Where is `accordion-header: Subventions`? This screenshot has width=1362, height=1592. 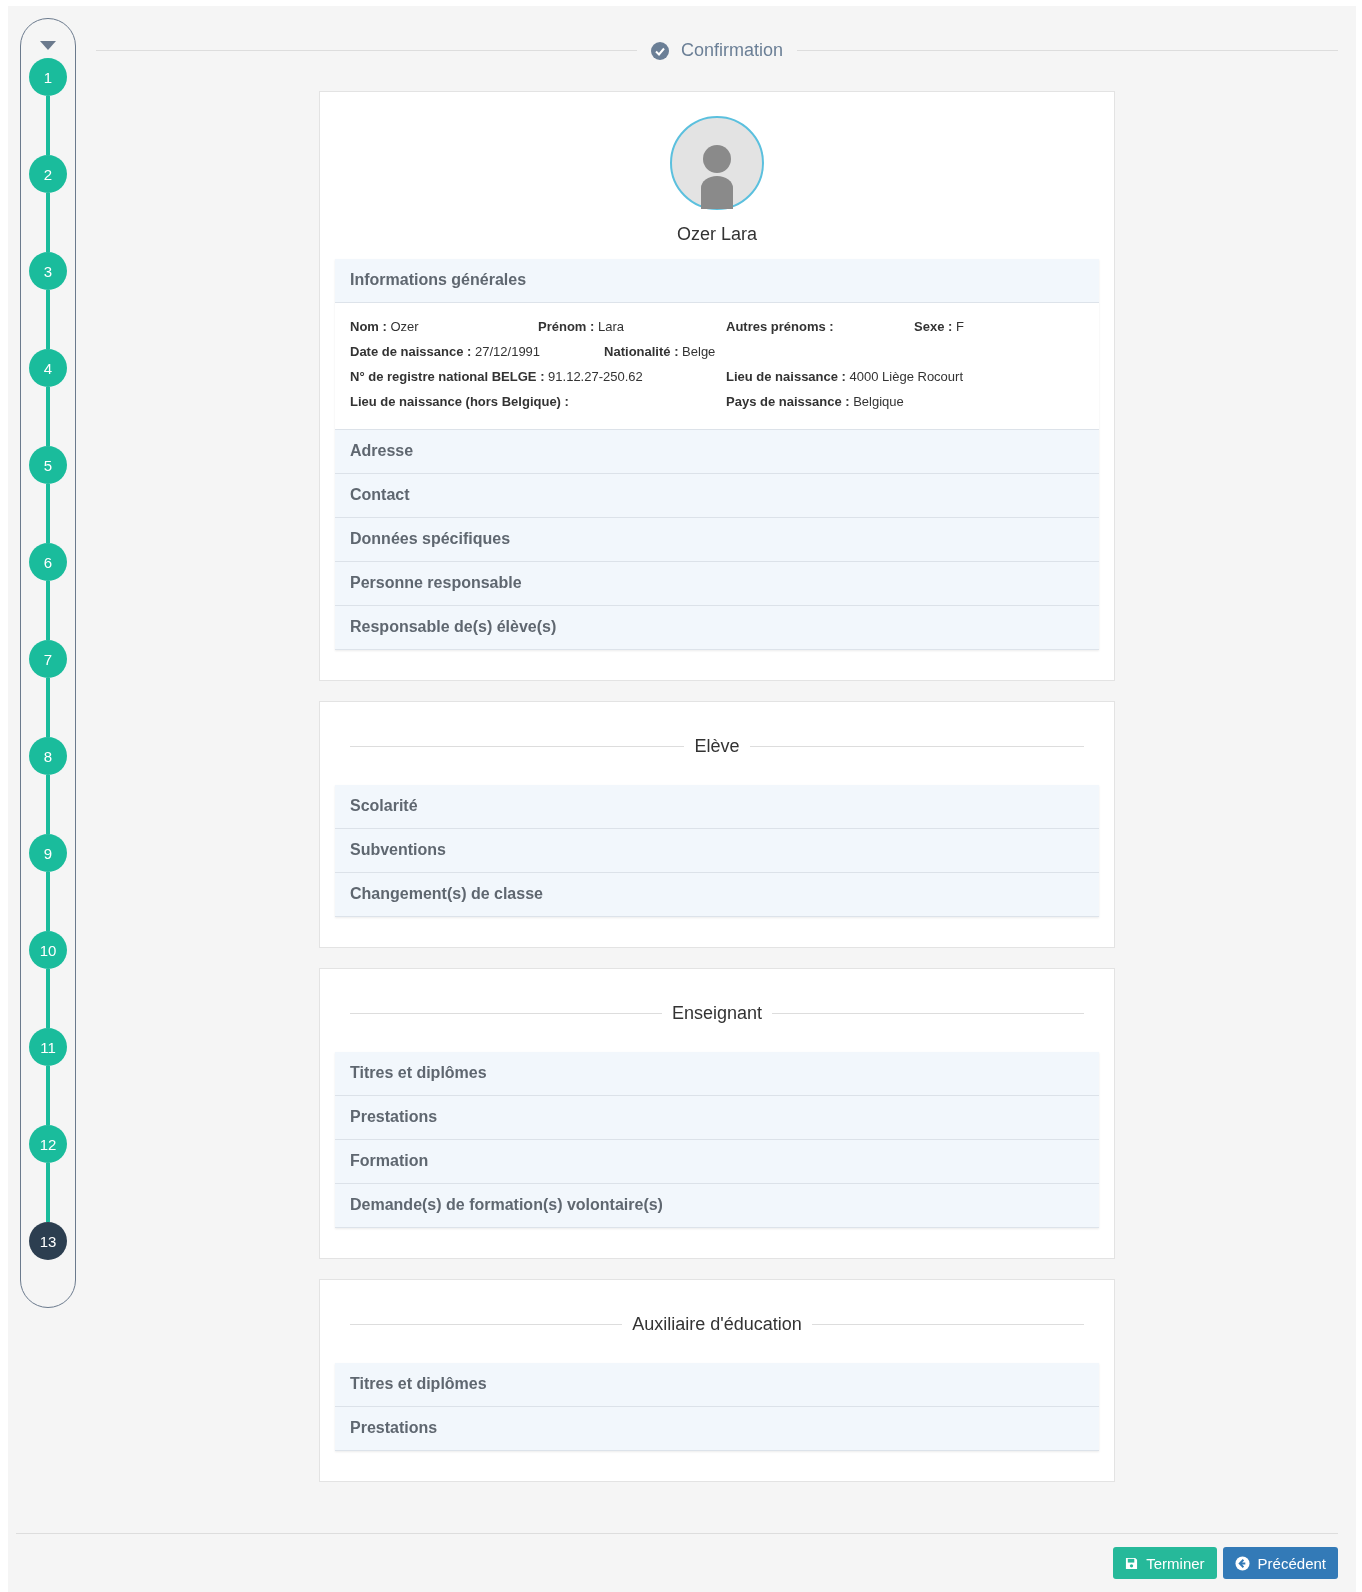 accordion-header: Subventions is located at coordinates (717, 850).